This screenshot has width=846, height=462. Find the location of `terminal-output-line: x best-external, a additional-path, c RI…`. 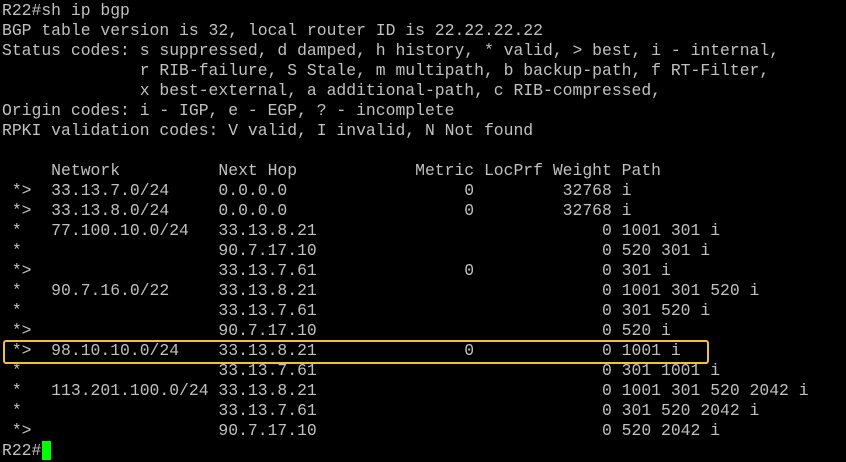

terminal-output-line: x best-external, a additional-path, c RI… is located at coordinates (332, 90).